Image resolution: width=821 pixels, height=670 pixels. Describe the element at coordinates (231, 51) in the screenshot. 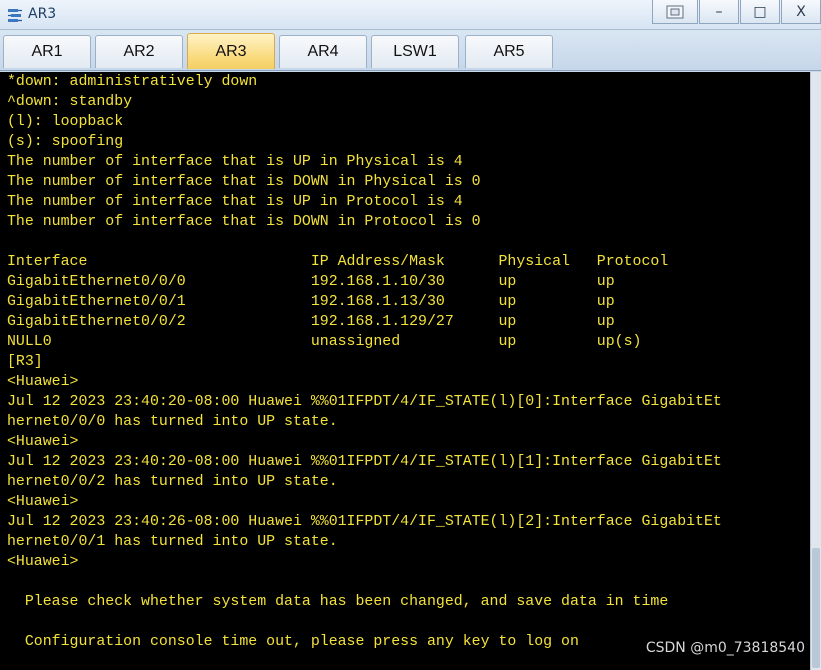

I see `tab-ar3: AR3` at that location.